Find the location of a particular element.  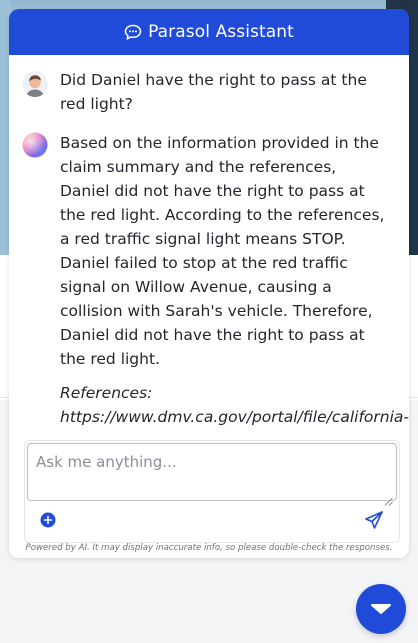

scroll-down-button is located at coordinates (381, 609).